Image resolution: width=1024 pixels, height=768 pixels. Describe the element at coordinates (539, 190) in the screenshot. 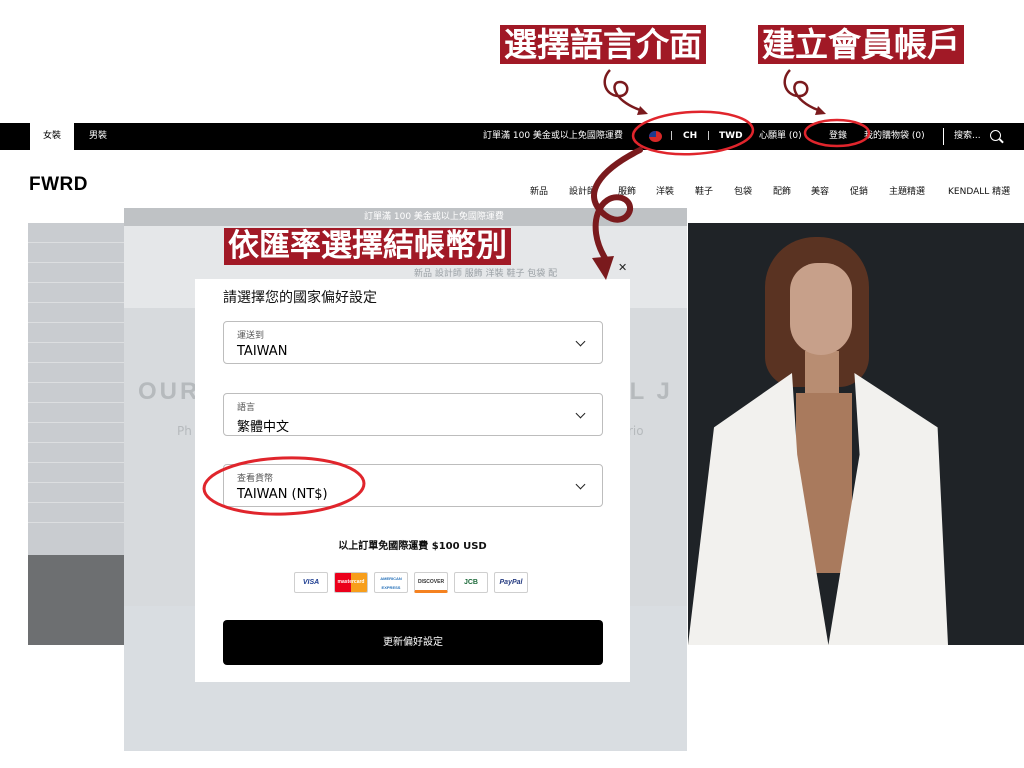

I see `nav-item: 新品` at that location.